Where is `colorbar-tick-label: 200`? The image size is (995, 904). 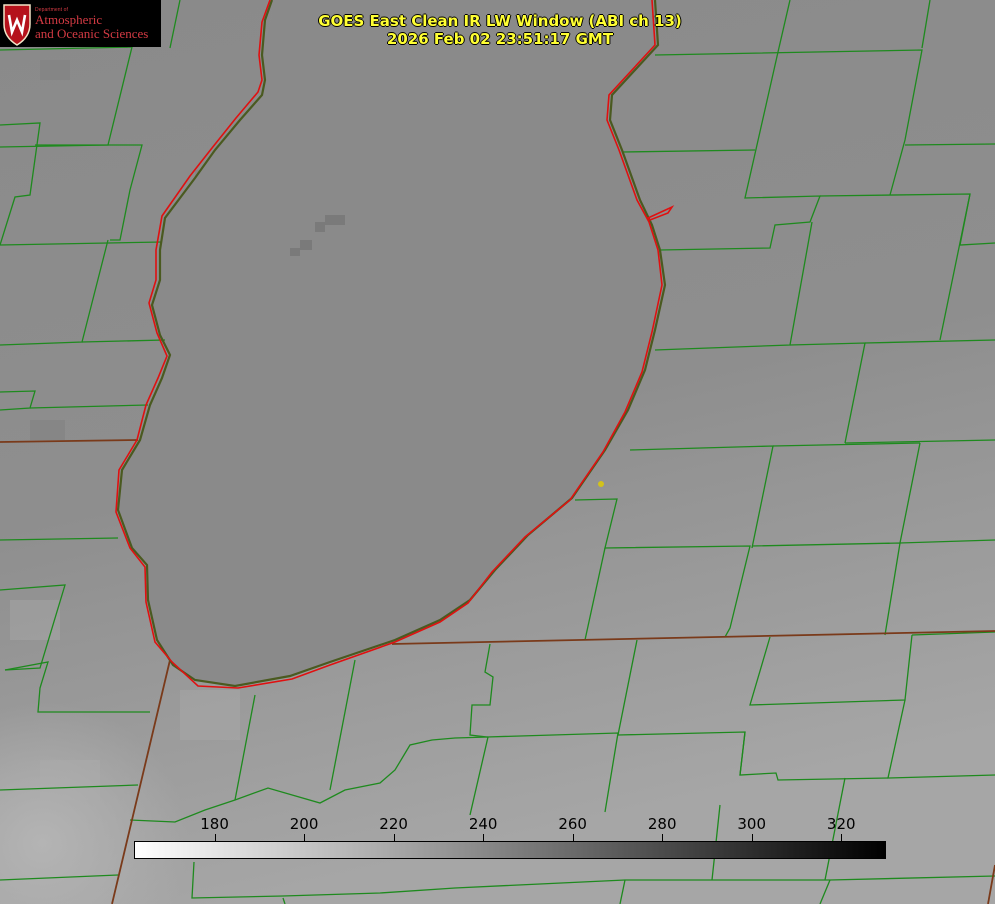
colorbar-tick-label: 200 is located at coordinates (304, 824).